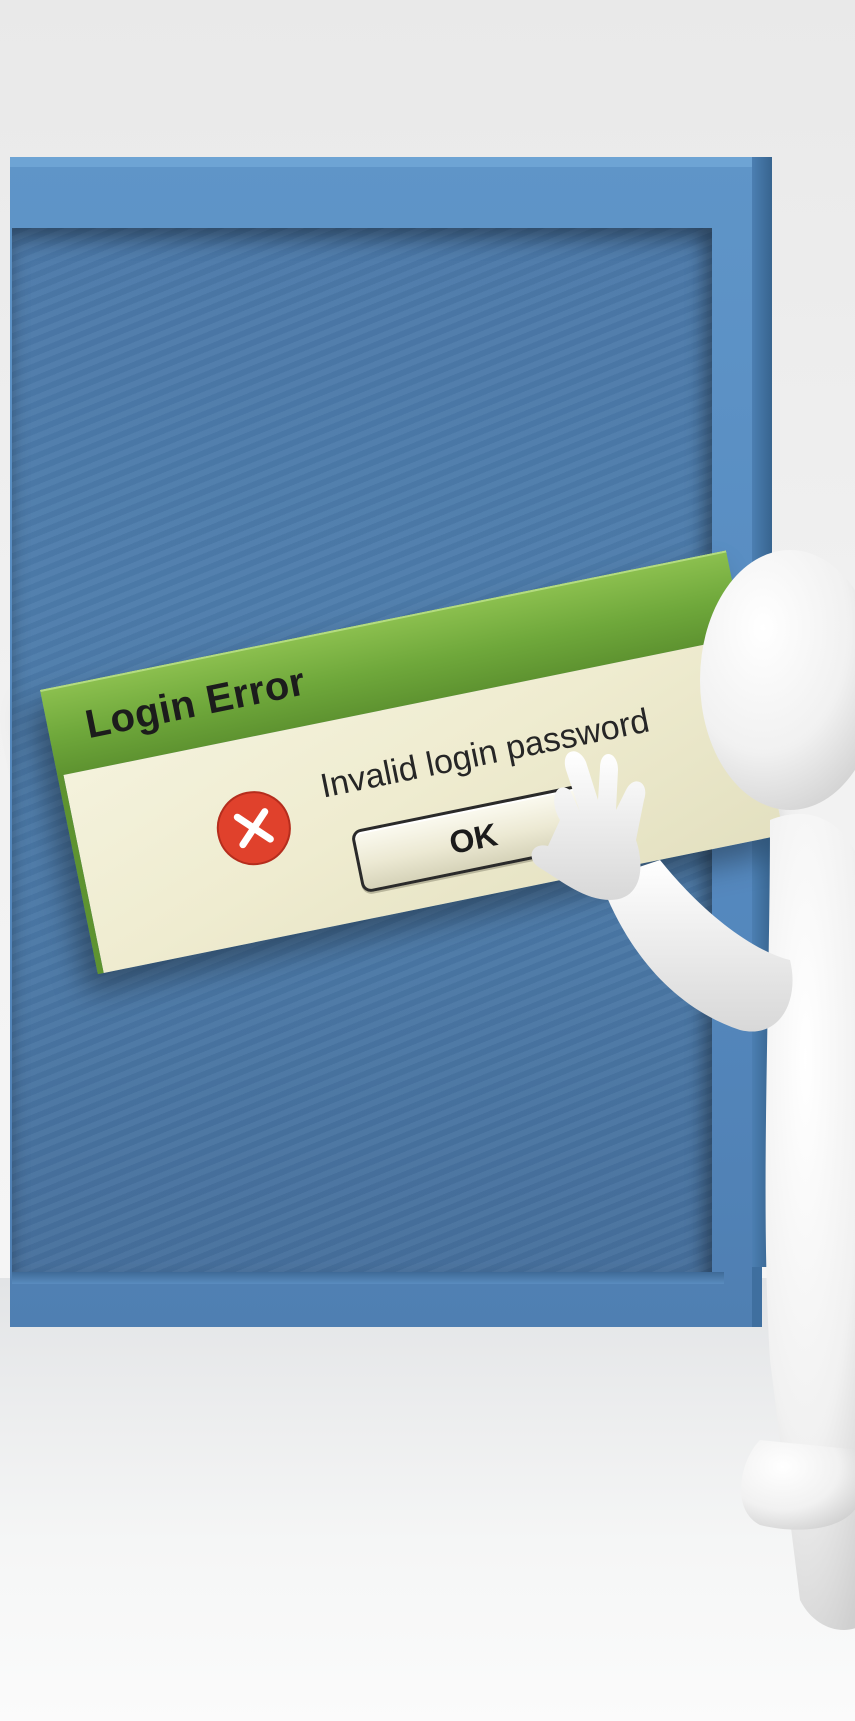 The image size is (855, 1721). Describe the element at coordinates (473, 838) in the screenshot. I see `ok-button: OK` at that location.